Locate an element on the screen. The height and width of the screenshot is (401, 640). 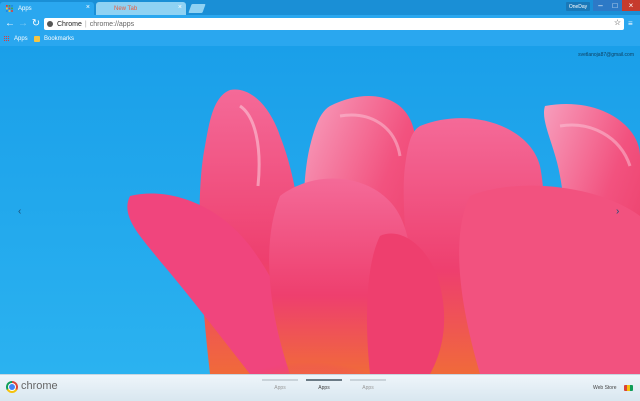
apps-page-footer: chrome Apps Apps Apps Web Store is located at coordinates (320, 387).